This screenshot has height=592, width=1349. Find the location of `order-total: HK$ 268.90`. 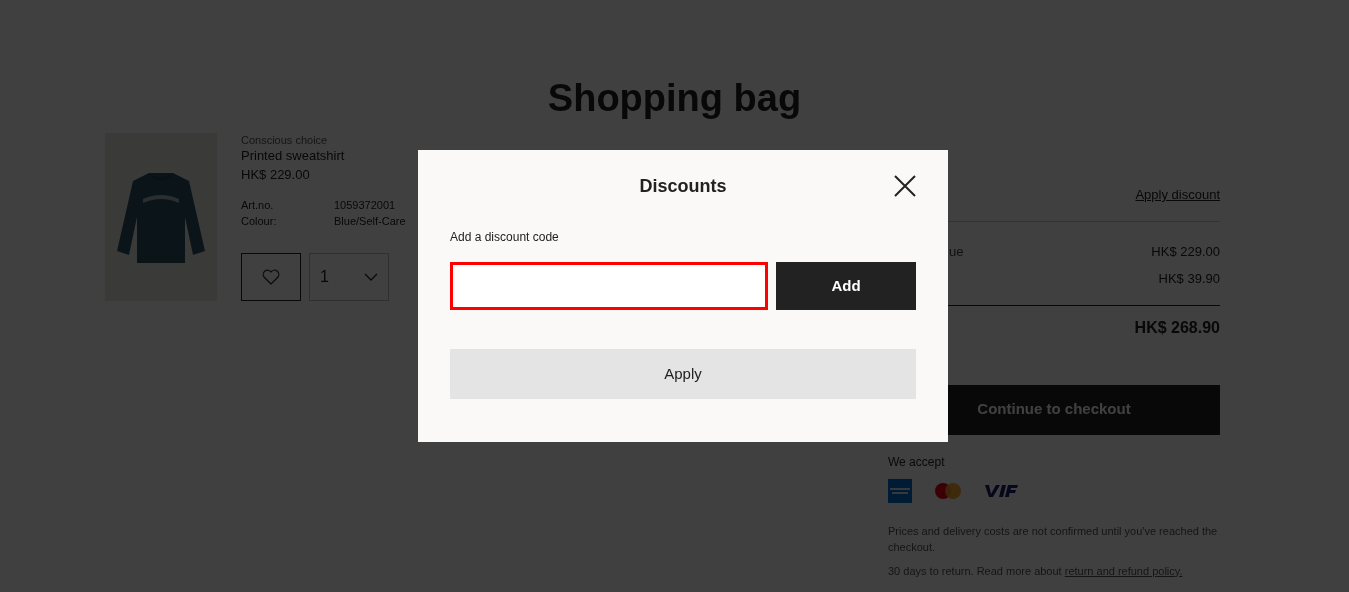

order-total: HK$ 268.90 is located at coordinates (1177, 327).